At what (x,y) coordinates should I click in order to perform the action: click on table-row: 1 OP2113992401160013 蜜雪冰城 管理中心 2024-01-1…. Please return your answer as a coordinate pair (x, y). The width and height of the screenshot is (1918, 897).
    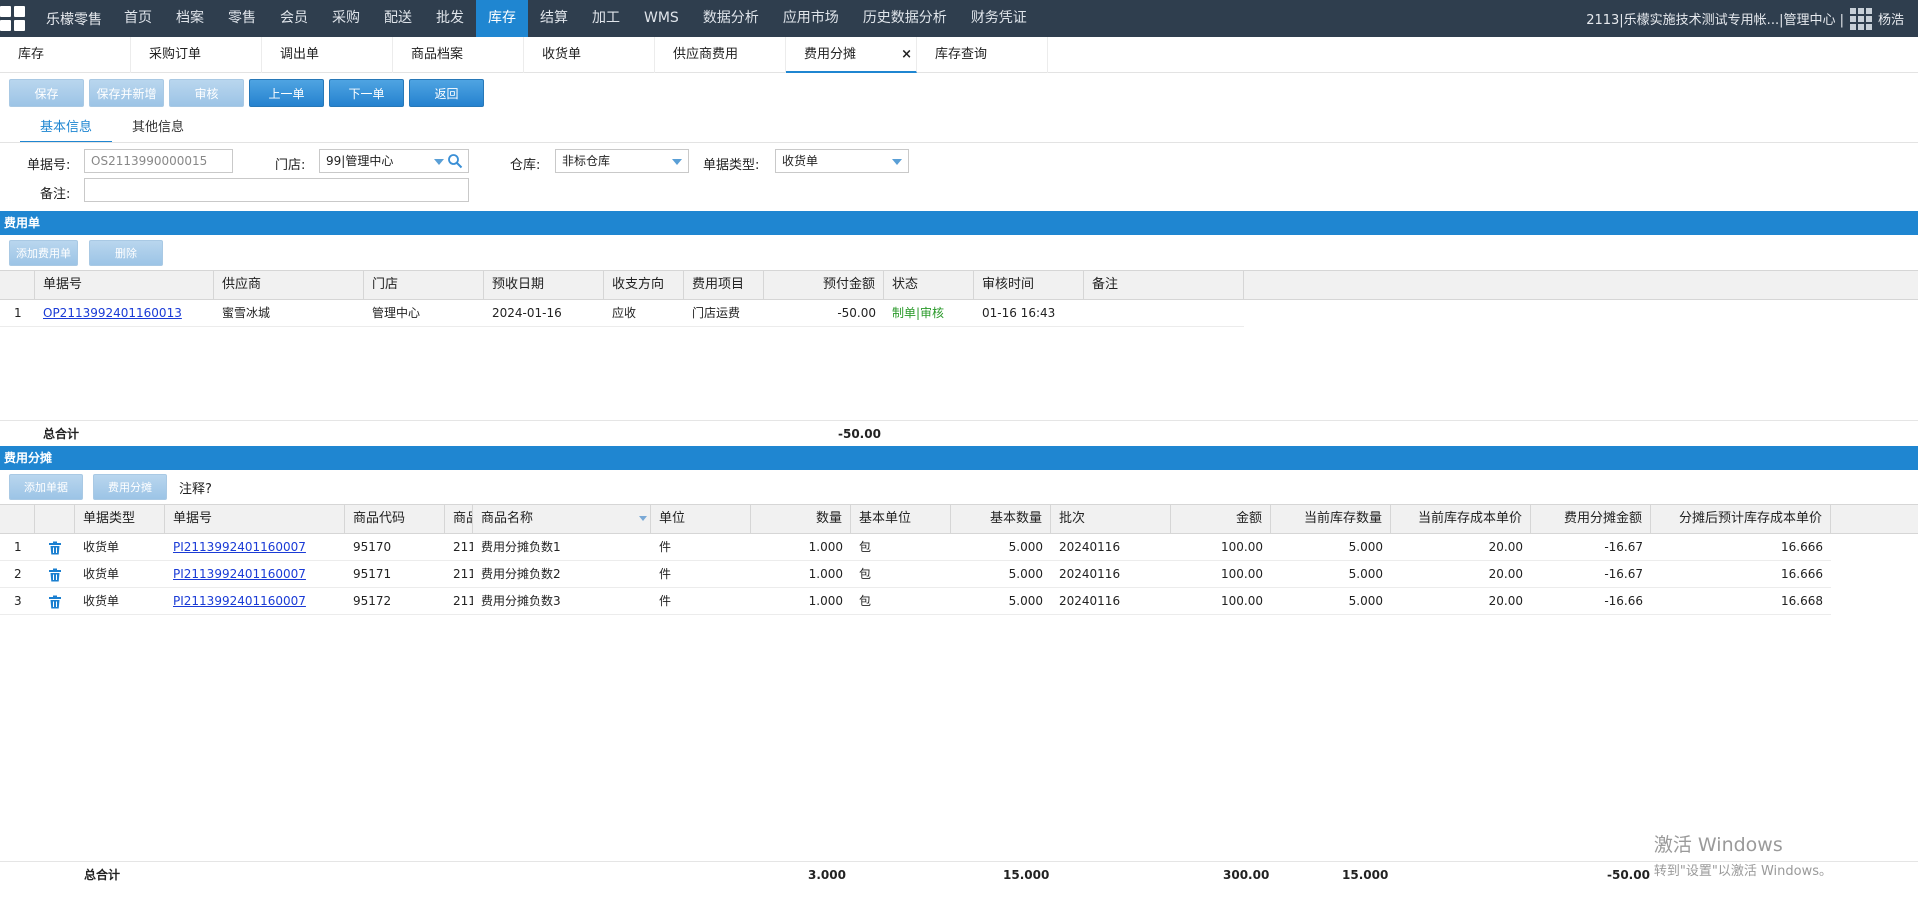
    Looking at the image, I should click on (622, 313).